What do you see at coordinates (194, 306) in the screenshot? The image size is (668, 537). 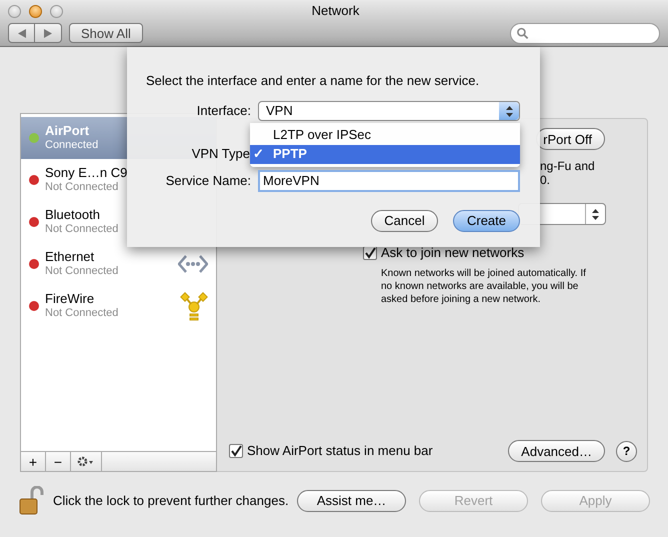 I see `firewire-symbol-icon` at bounding box center [194, 306].